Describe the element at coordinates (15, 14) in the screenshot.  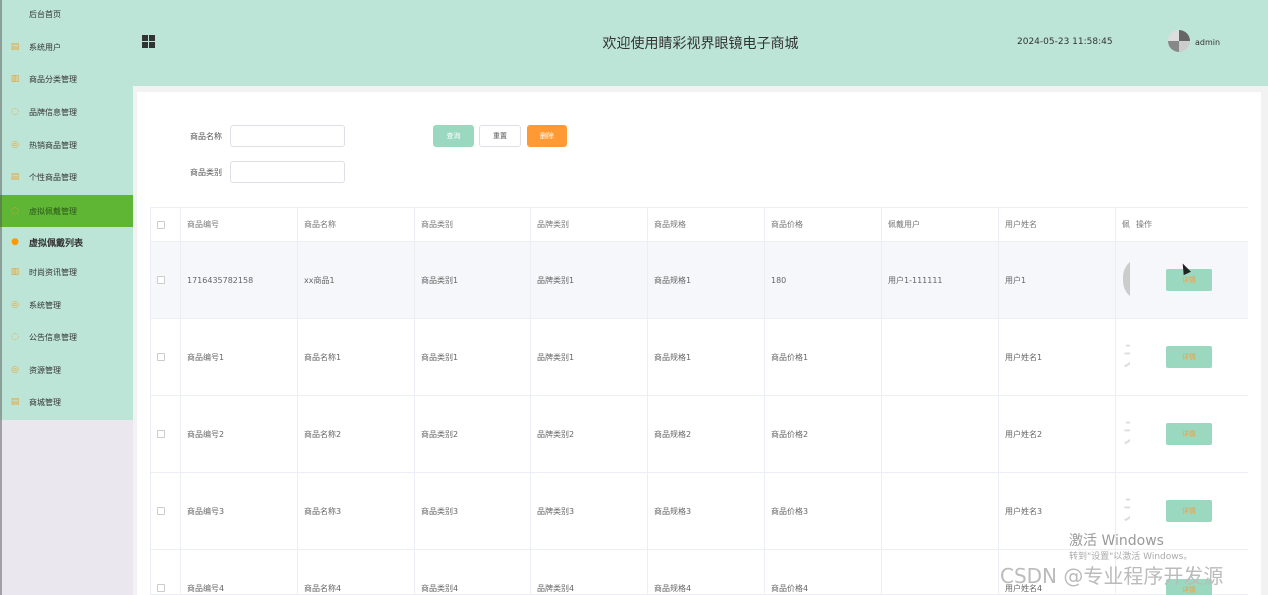
I see `home-icon` at that location.